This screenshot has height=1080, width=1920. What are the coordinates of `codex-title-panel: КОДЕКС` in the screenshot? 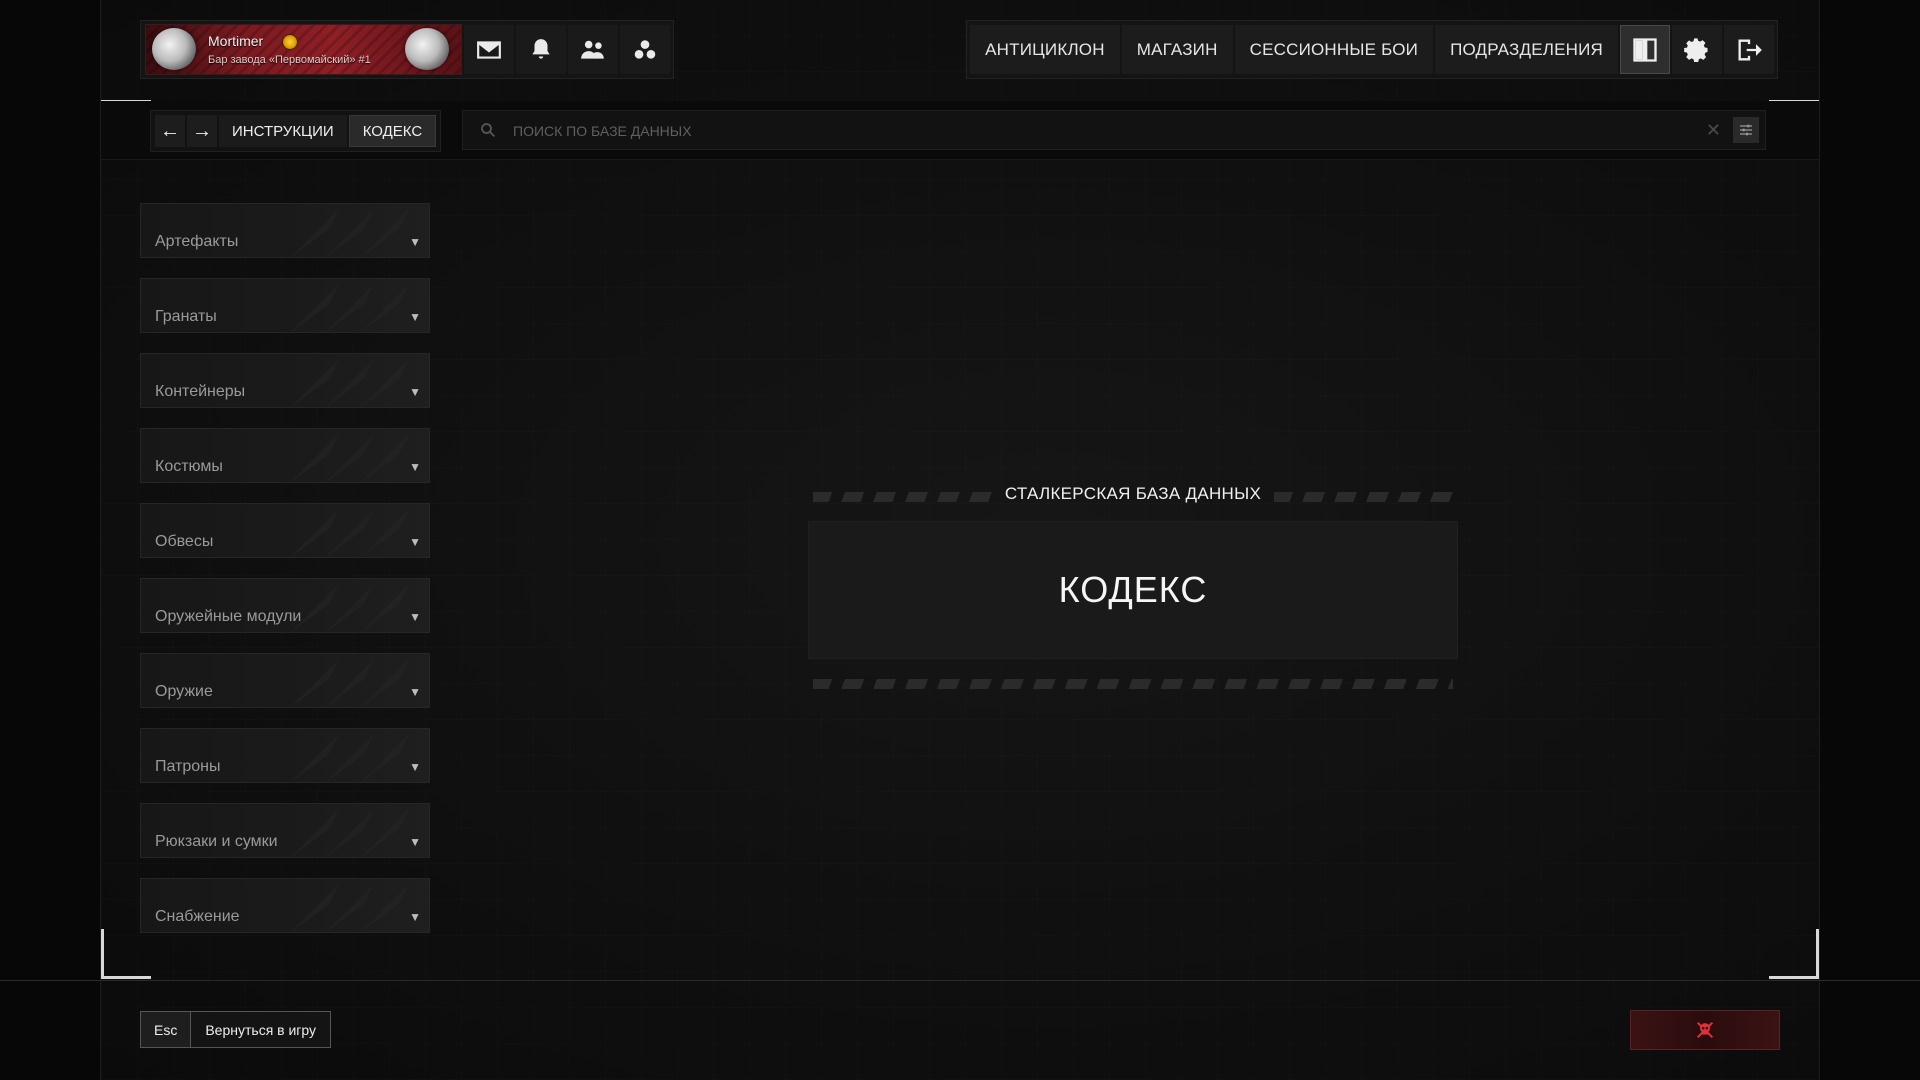 It's located at (1133, 590).